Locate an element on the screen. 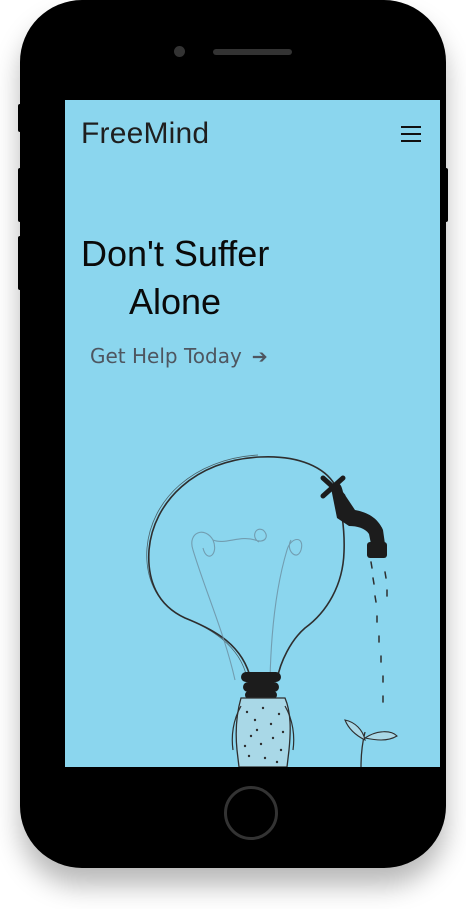 This screenshot has height=909, width=466. water-drops is located at coordinates (379, 632).